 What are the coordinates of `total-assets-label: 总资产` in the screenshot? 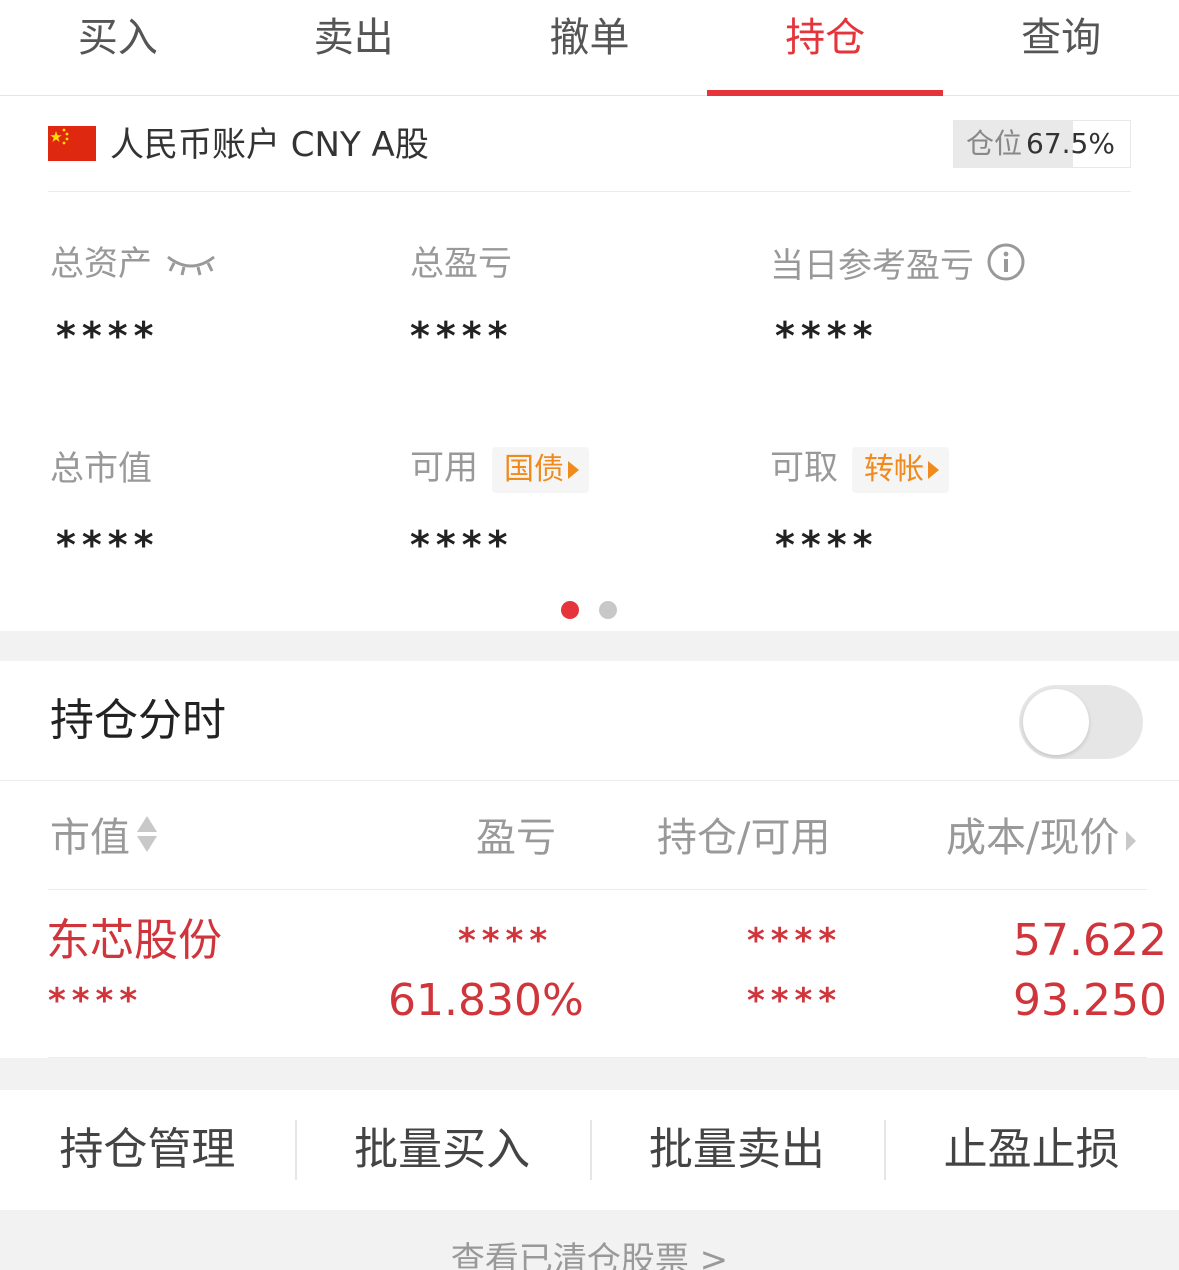 It's located at (134, 265).